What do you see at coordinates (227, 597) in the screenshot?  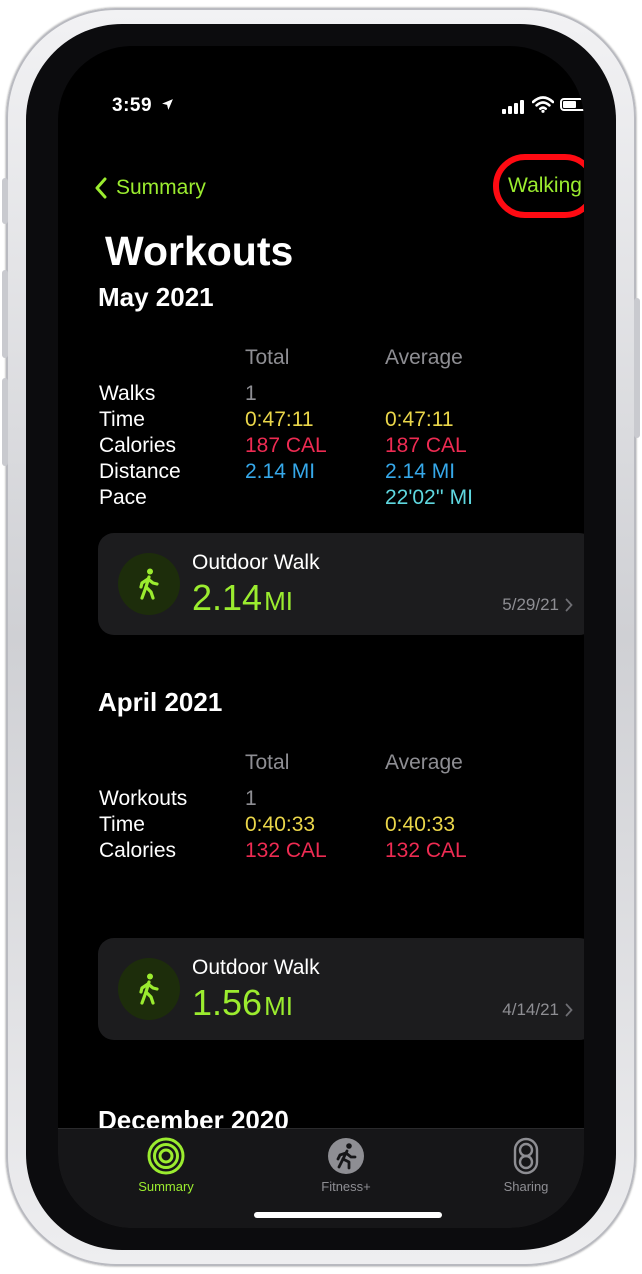 I see `workout-distance-value: 2.14` at bounding box center [227, 597].